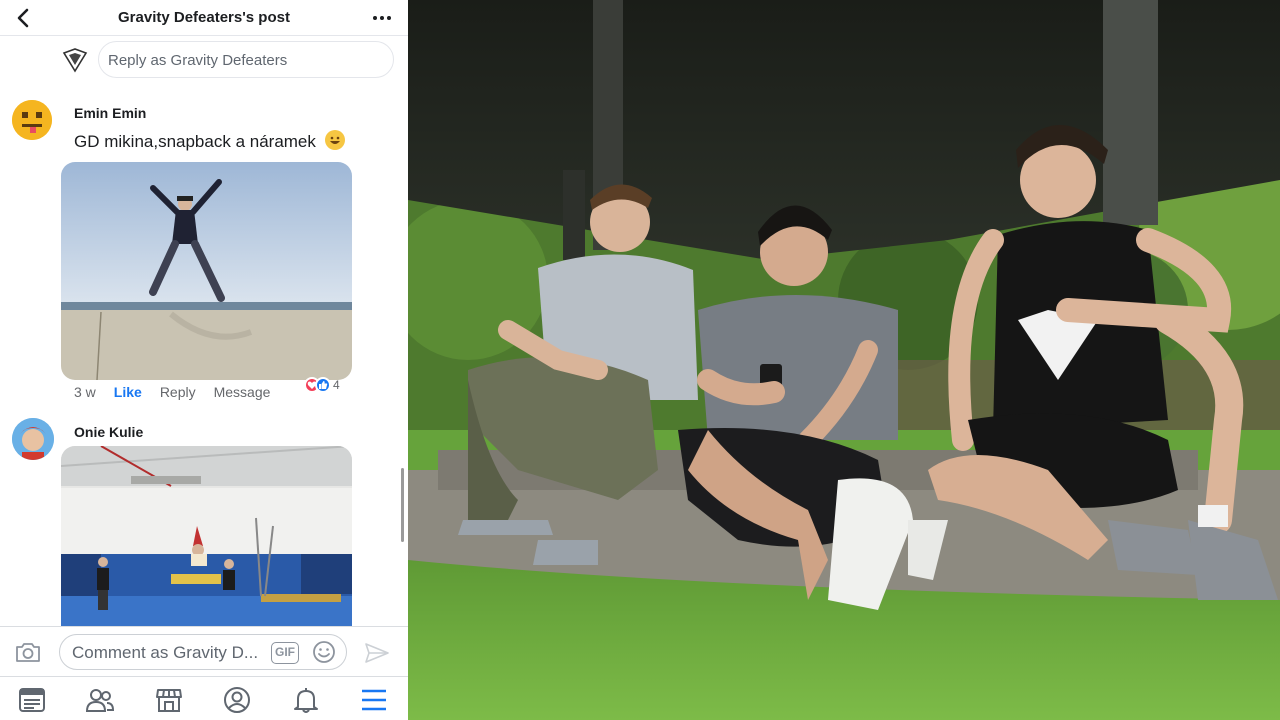  I want to click on menu-icon, so click(374, 700).